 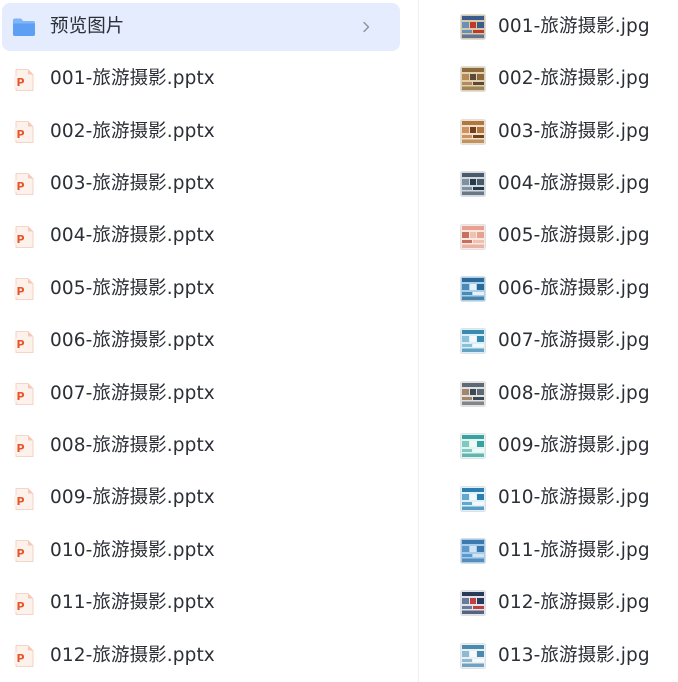 I want to click on list-item: 002-旅游摄影.jpg, so click(x=548, y=79).